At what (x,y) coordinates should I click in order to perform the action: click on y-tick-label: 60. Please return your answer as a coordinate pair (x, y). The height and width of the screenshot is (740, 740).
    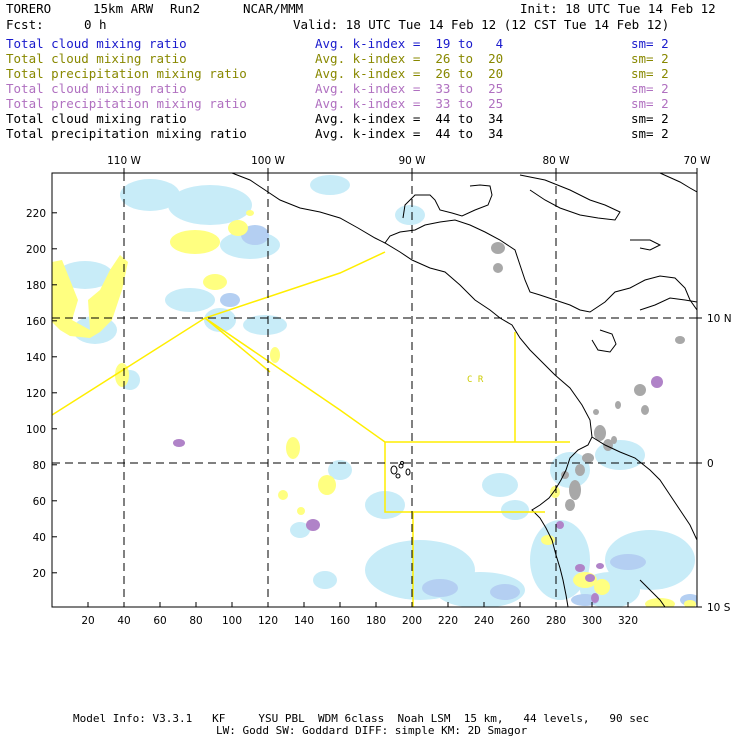
    Looking at the image, I should click on (39, 502).